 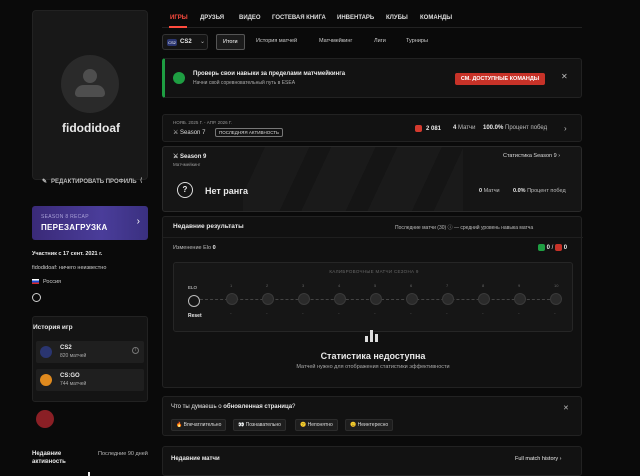 I want to click on win-loss: 0 / 0, so click(x=552, y=247).